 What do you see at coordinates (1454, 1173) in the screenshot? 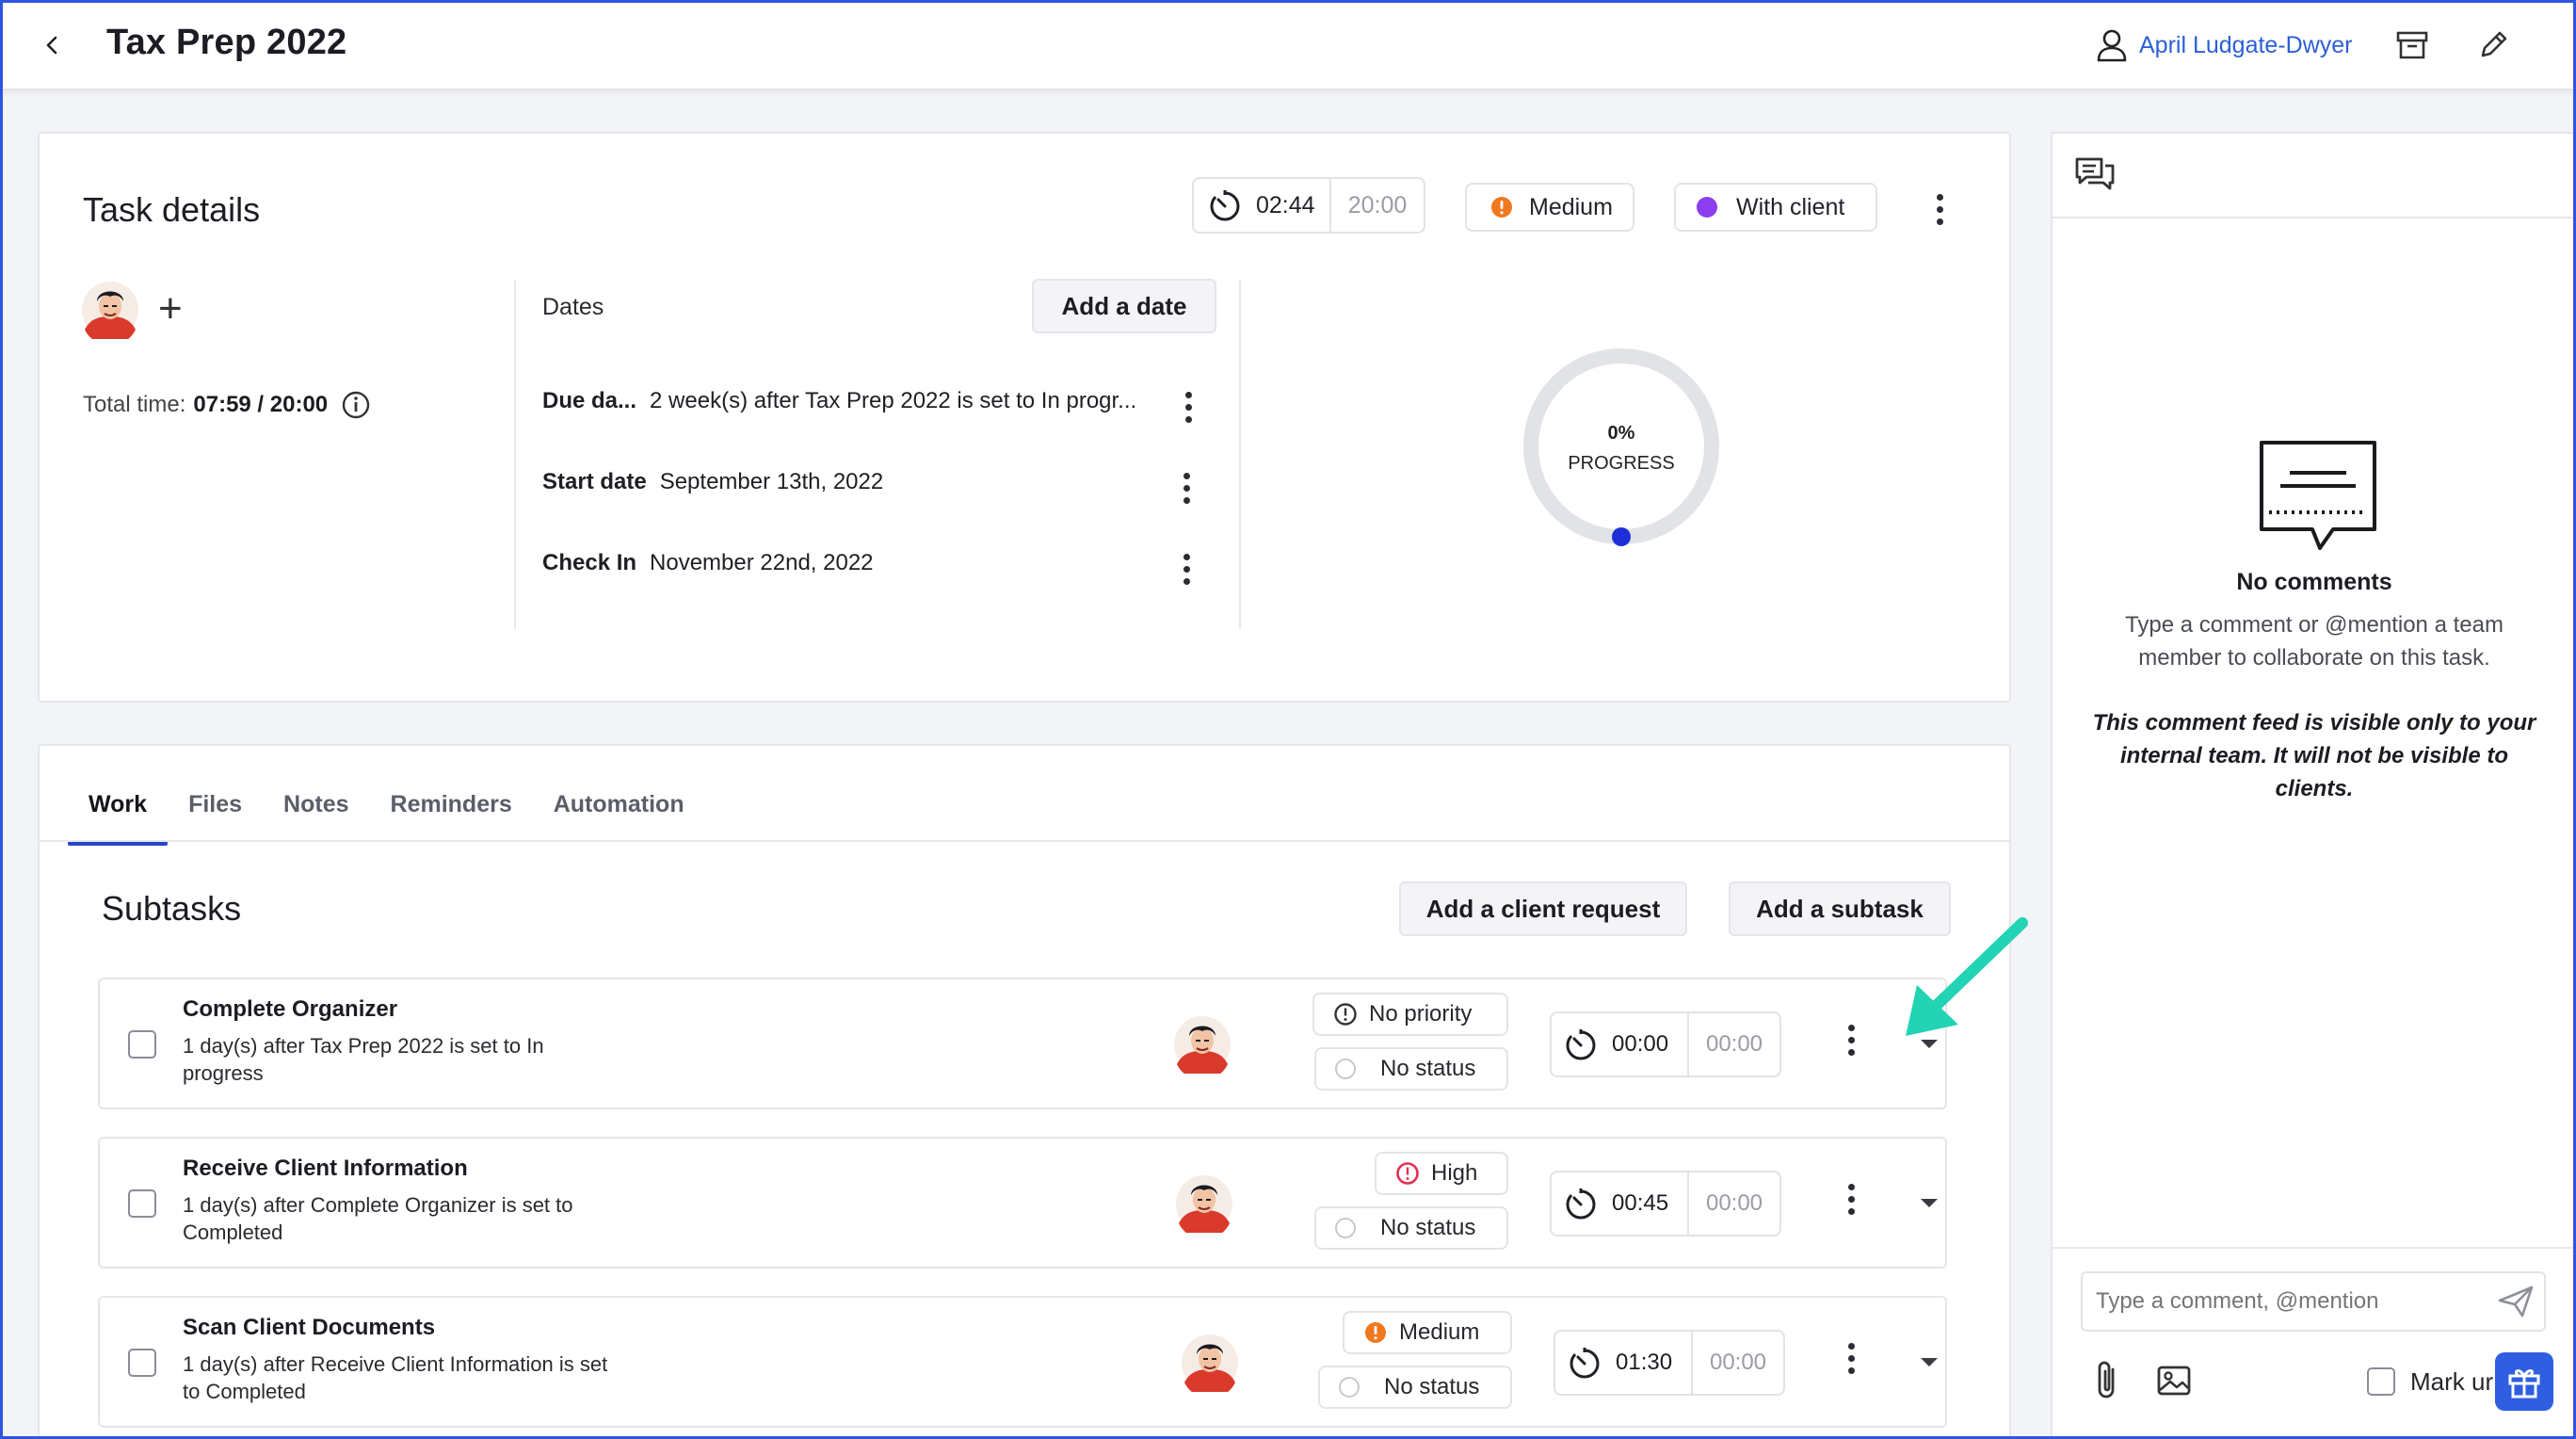
I see `subtask-priority-label: High` at bounding box center [1454, 1173].